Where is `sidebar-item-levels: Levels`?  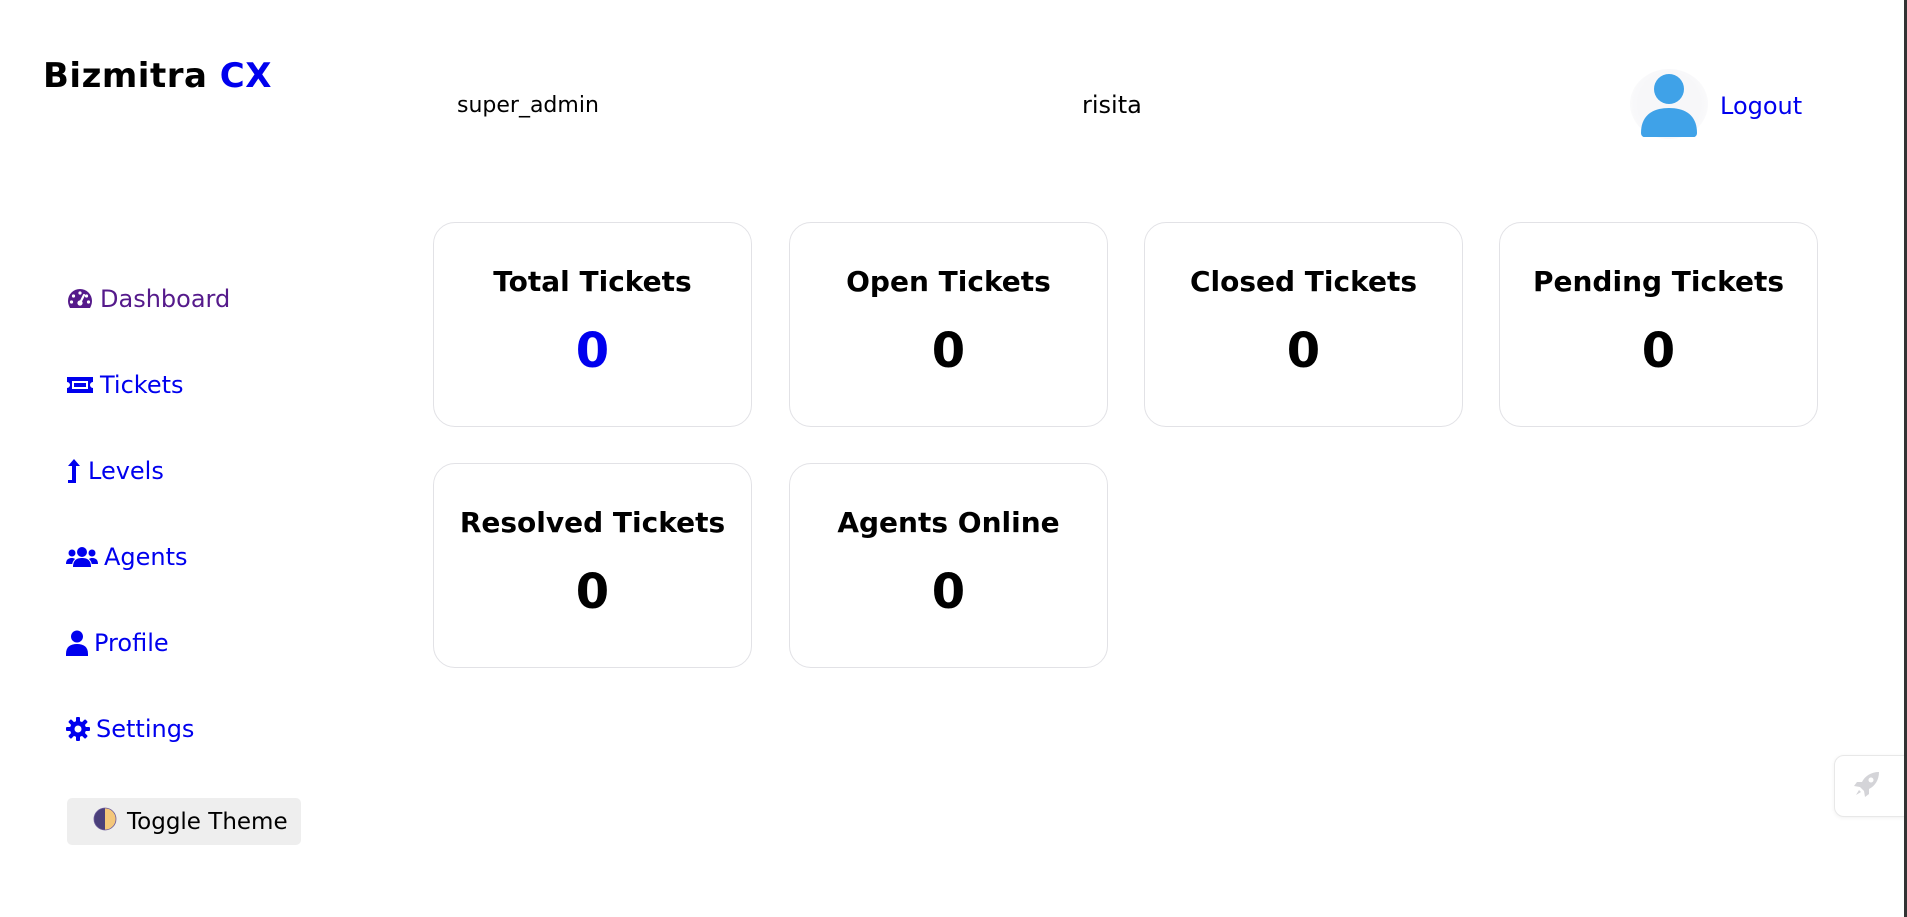
sidebar-item-levels: Levels is located at coordinates (115, 471).